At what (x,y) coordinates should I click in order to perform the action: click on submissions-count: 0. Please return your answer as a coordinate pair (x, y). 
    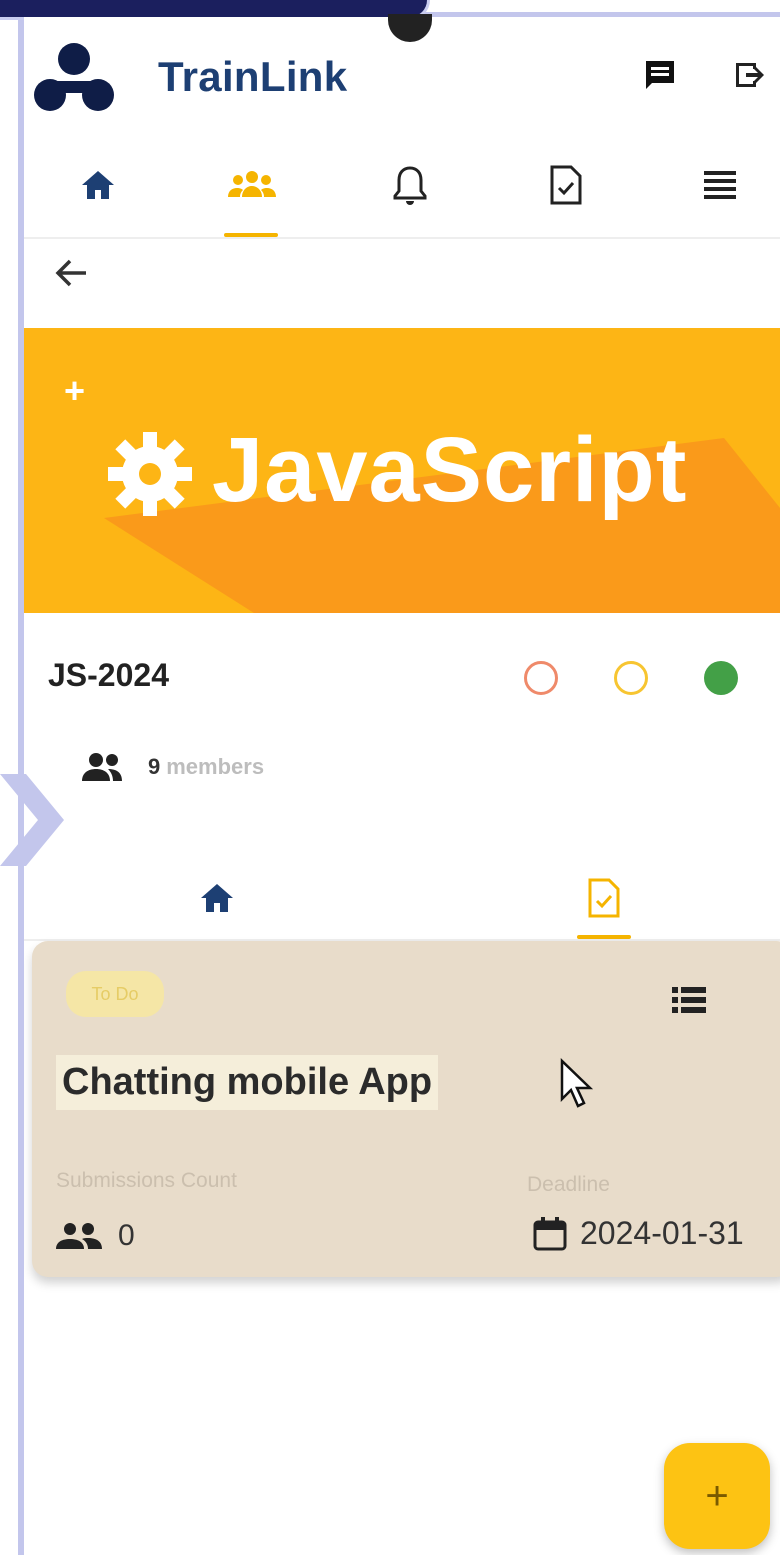
    Looking at the image, I should click on (126, 1235).